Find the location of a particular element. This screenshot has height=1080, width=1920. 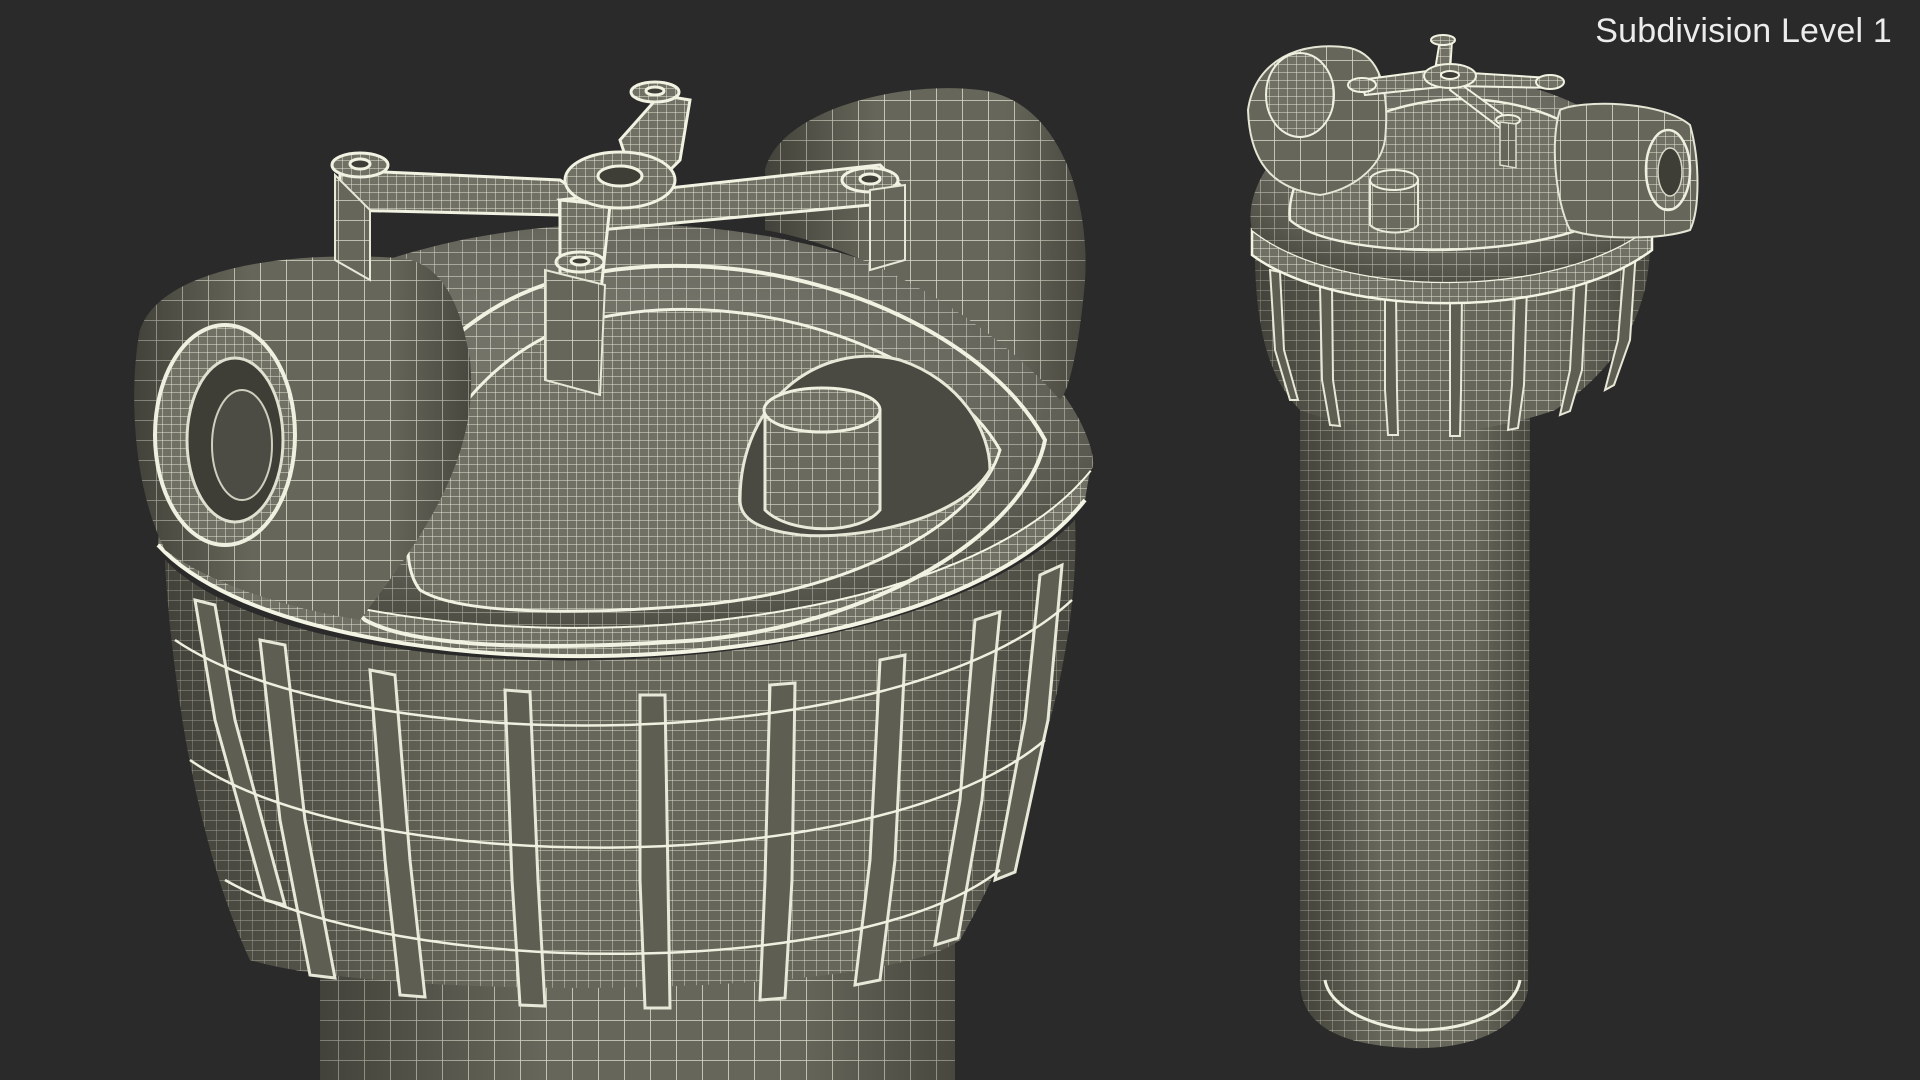

full-filter-bowl is located at coordinates (1415, 719).